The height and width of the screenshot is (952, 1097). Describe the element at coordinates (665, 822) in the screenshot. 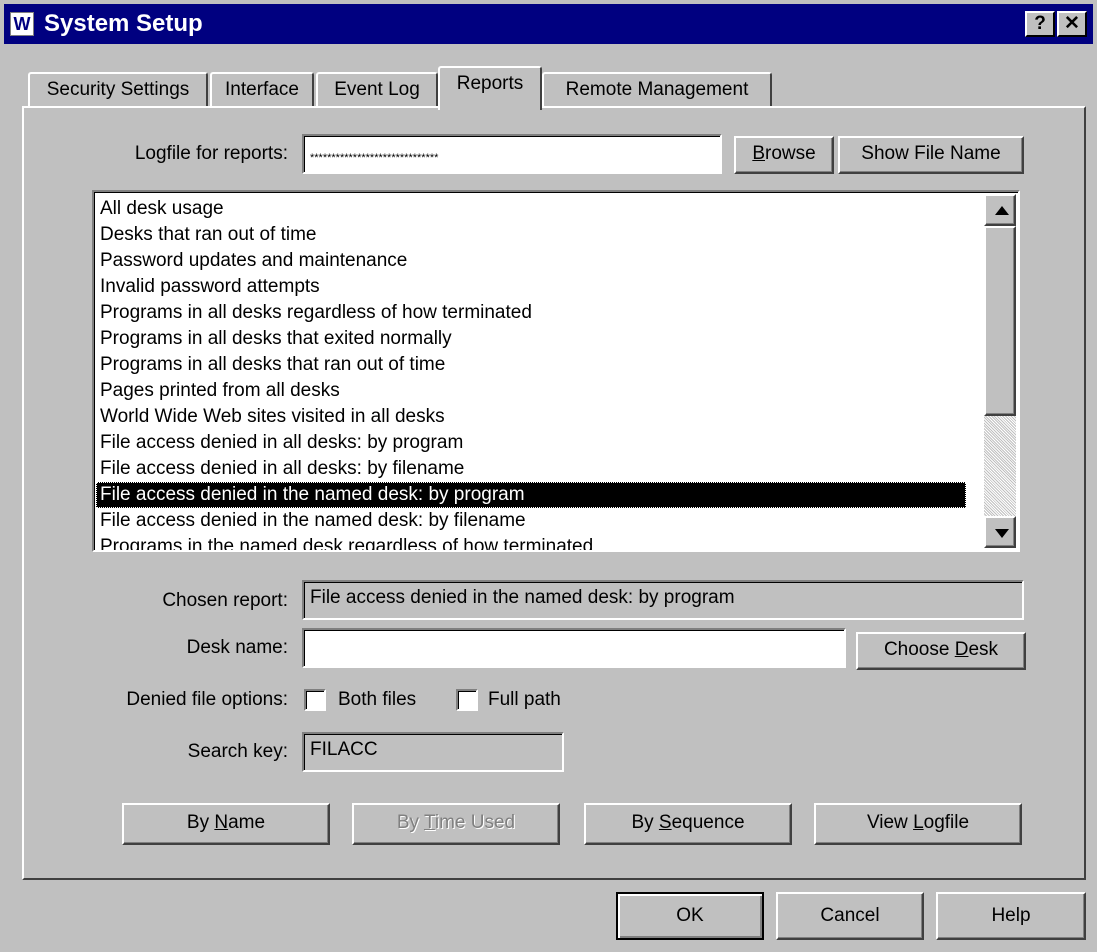

I see `by-sequence-mnemonic: S` at that location.